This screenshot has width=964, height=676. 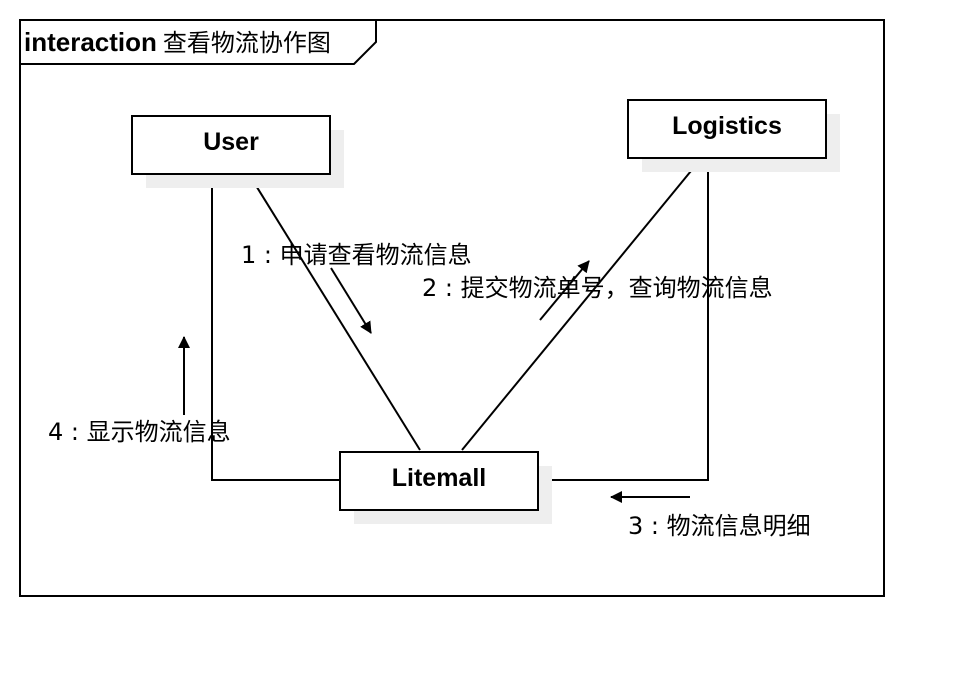 I want to click on object-user-label: User, so click(x=231, y=142).